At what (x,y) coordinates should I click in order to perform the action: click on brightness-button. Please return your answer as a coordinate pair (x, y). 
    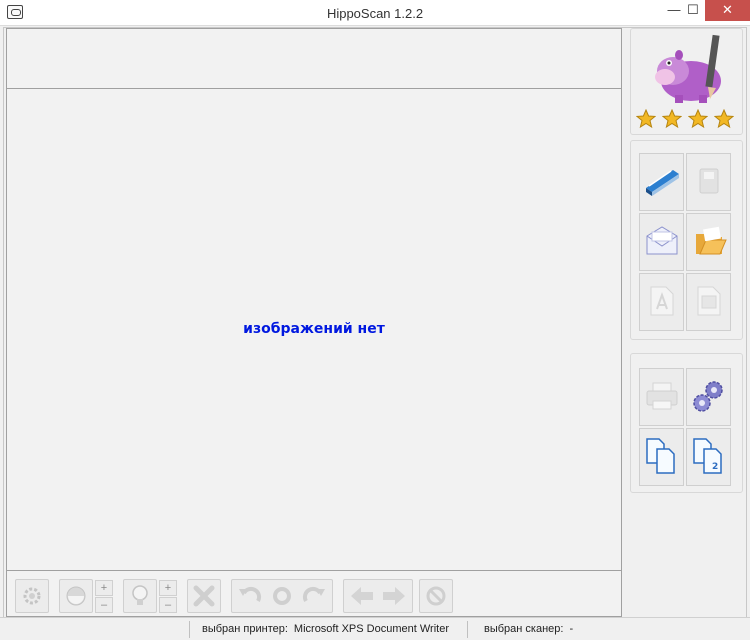
    Looking at the image, I should click on (140, 596).